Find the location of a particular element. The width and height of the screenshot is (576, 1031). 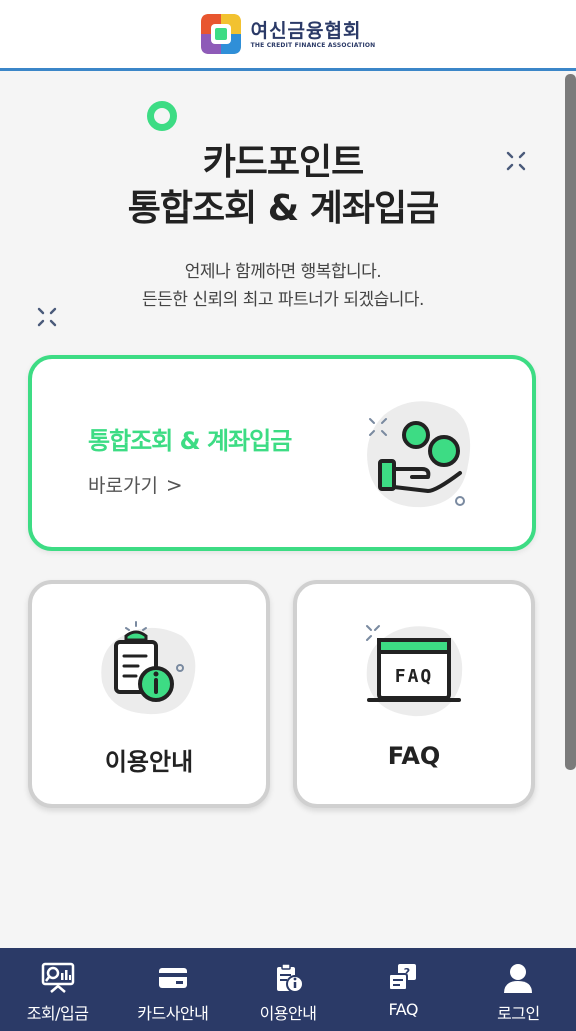

nav-label-login: 로그인 is located at coordinates (518, 1013).